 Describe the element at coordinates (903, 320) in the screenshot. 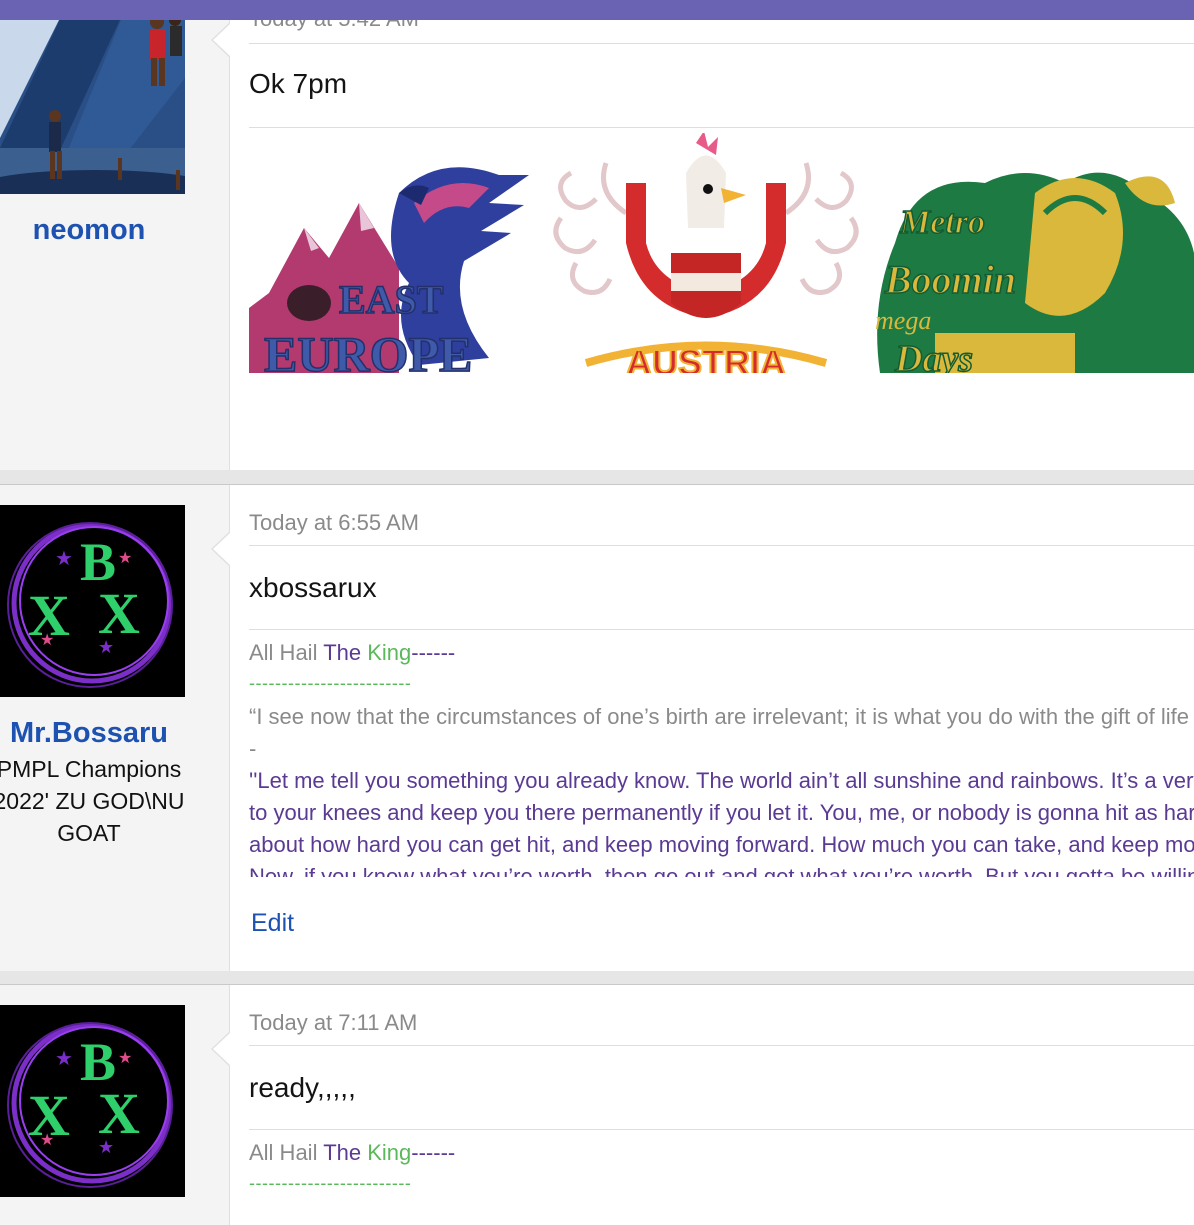

I see `sticker-line-3: mega` at that location.